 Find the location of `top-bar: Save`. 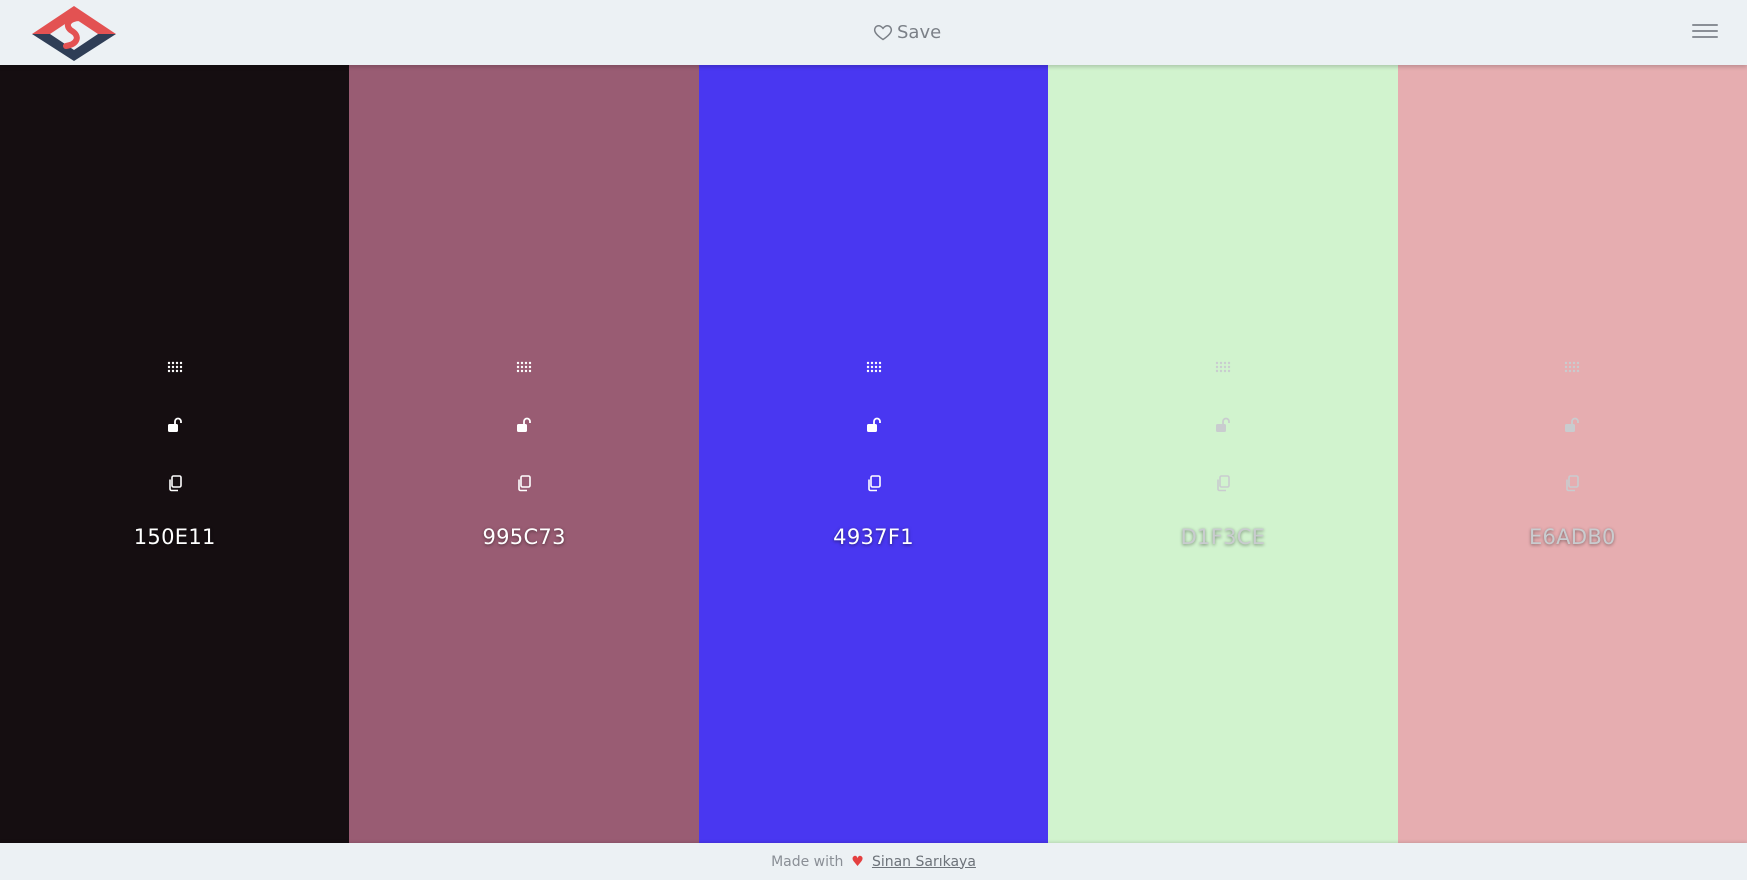

top-bar: Save is located at coordinates (873, 32).